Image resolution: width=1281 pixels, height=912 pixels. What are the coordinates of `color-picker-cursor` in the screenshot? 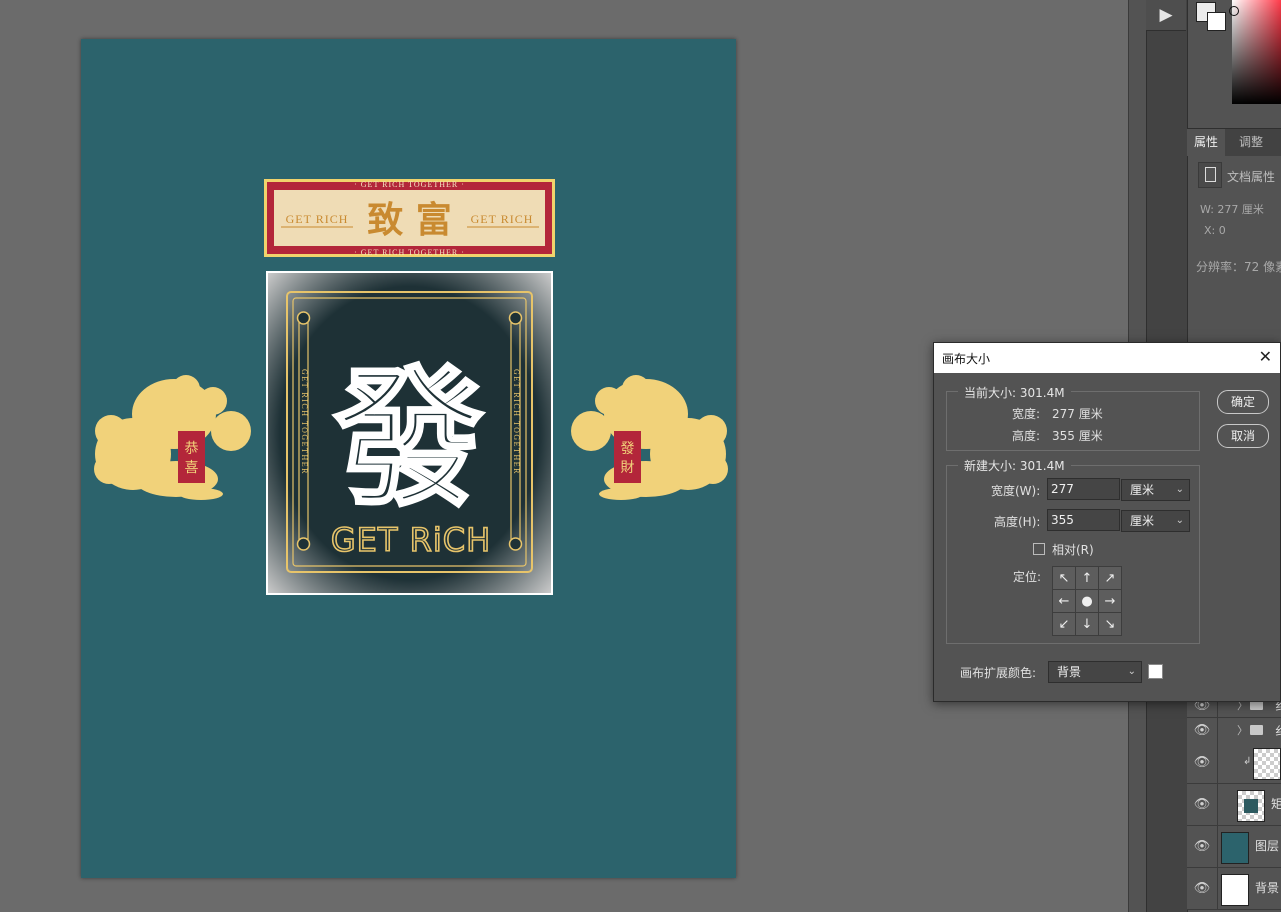 It's located at (1234, 11).